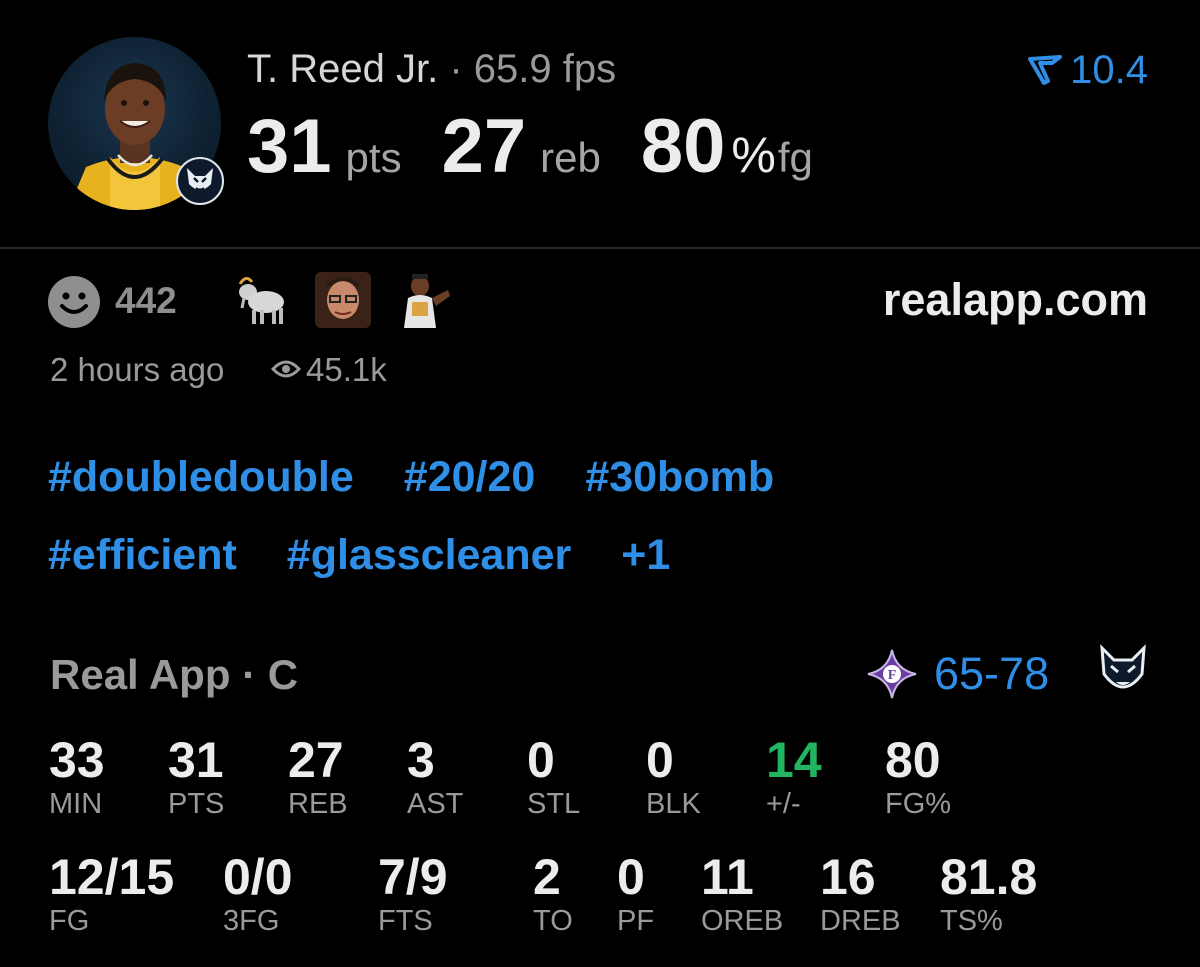 The height and width of the screenshot is (967, 1200). I want to click on stat-label: BLK, so click(673, 804).